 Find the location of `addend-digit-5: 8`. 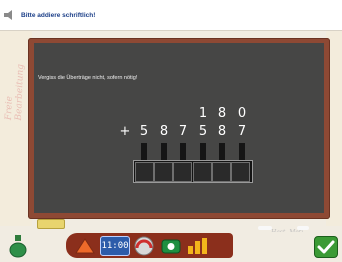

addend-digit-5: 8 is located at coordinates (222, 131).